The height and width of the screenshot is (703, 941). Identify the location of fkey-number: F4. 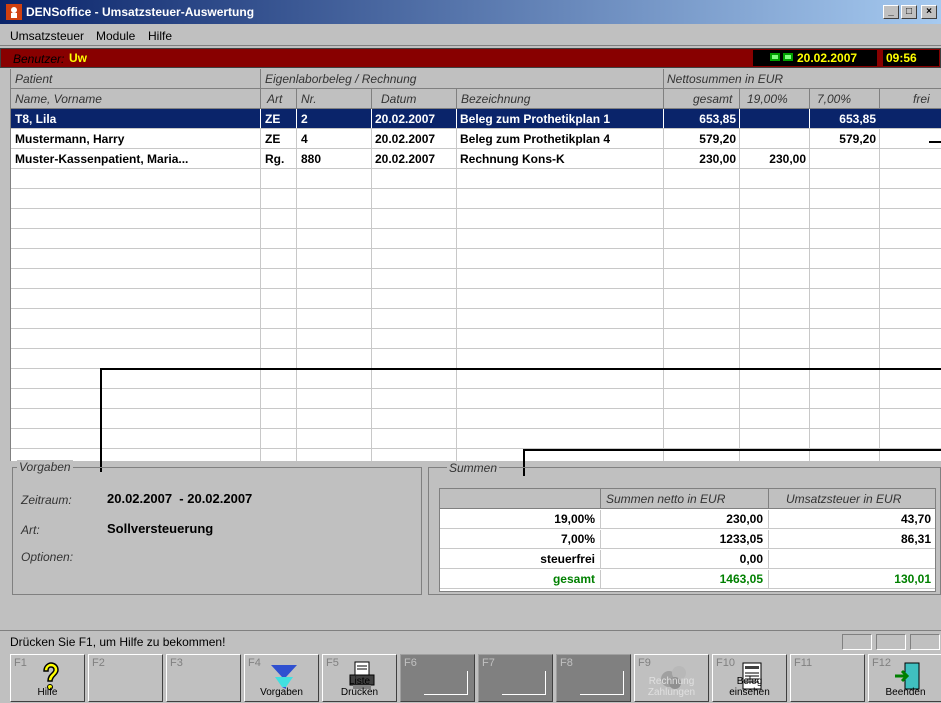
(254, 663).